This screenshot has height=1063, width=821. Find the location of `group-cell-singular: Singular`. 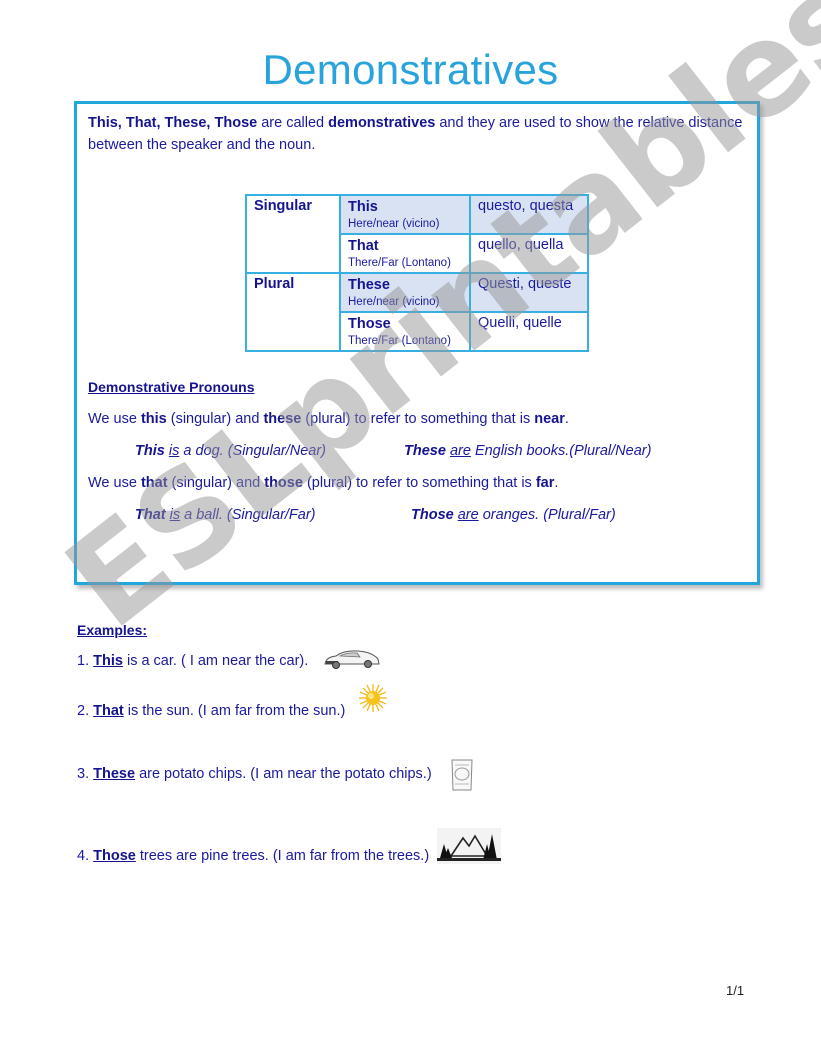

group-cell-singular: Singular is located at coordinates (293, 234).